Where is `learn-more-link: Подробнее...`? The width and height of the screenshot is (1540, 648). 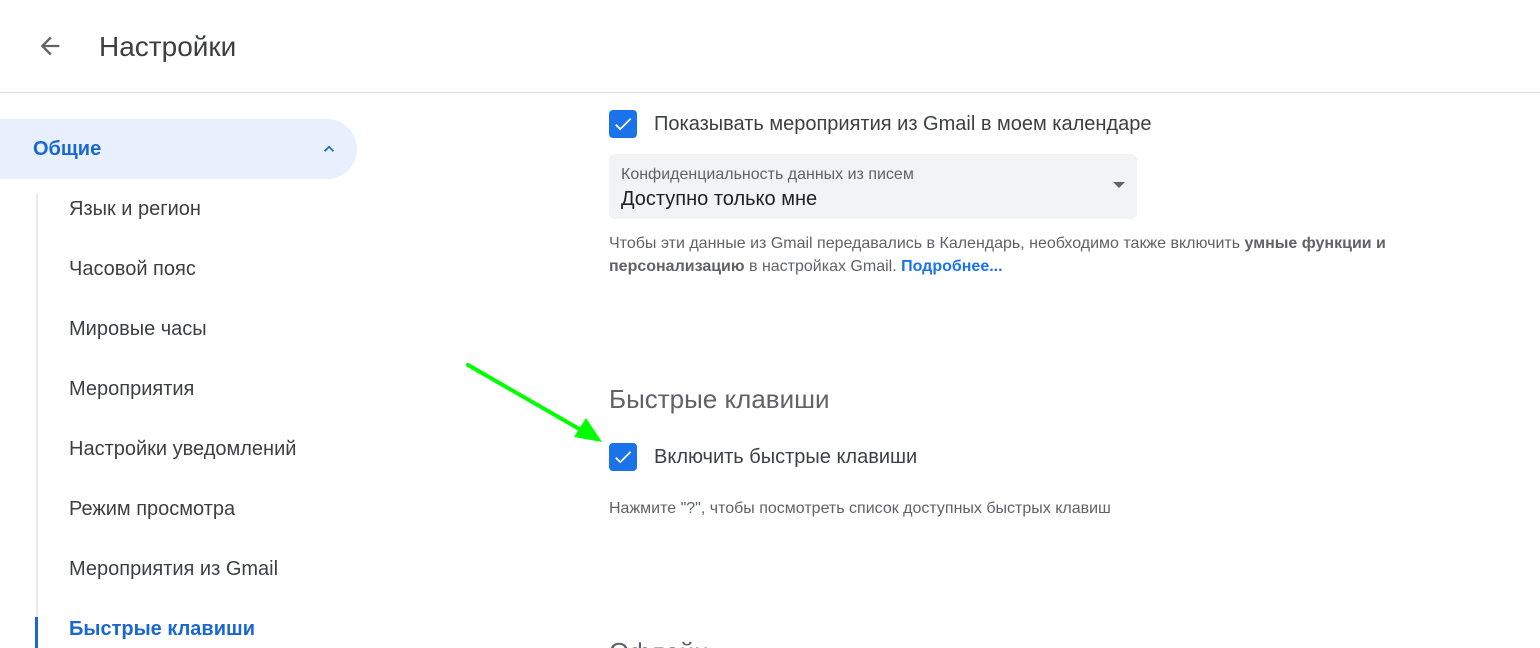 learn-more-link: Подробнее... is located at coordinates (951, 266).